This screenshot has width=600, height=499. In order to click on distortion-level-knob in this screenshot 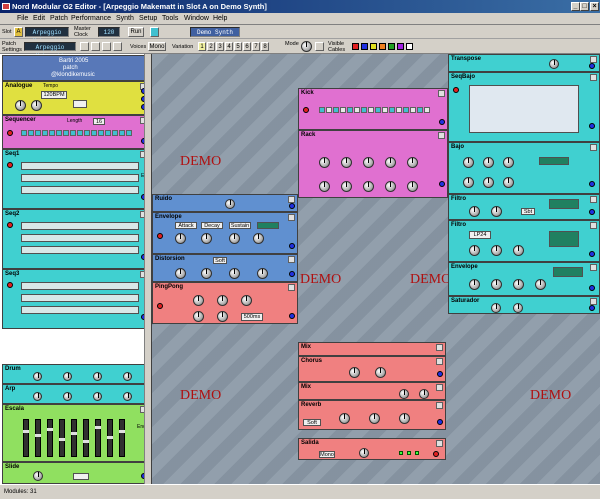, I will do `click(234, 273)`.